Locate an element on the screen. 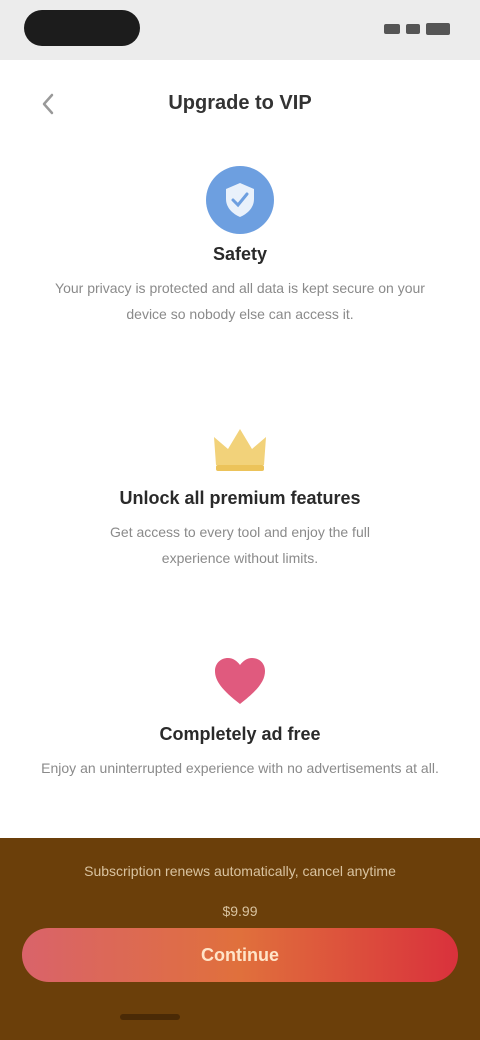 This screenshot has height=1040, width=480. continue-button-label: Continue is located at coordinates (240, 954).